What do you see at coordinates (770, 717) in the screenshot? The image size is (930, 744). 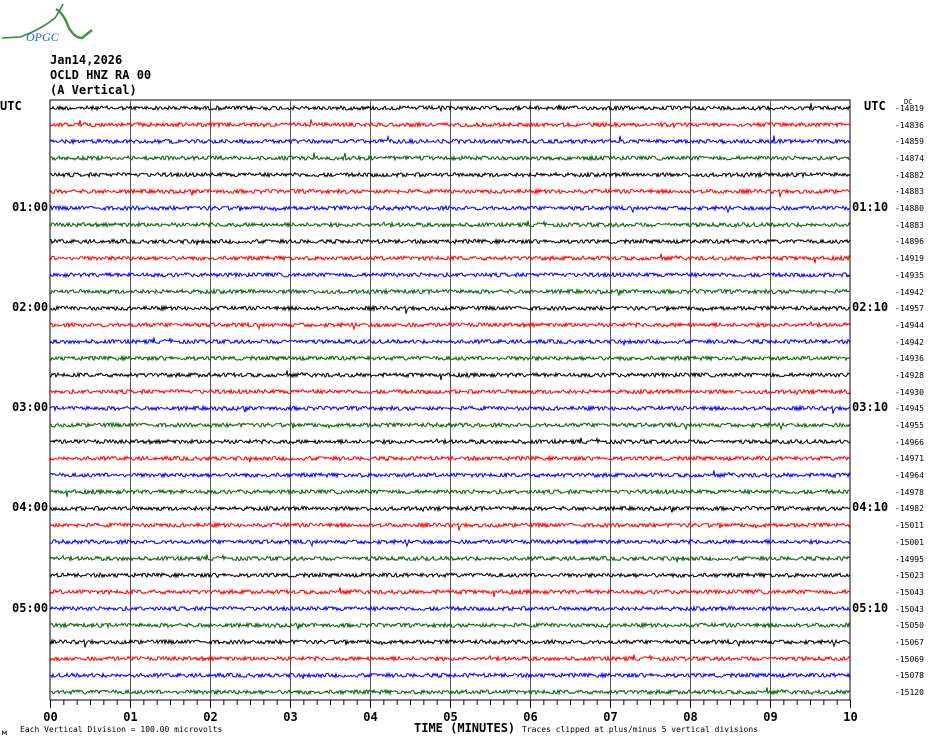 I see `x-tick-label: 09` at bounding box center [770, 717].